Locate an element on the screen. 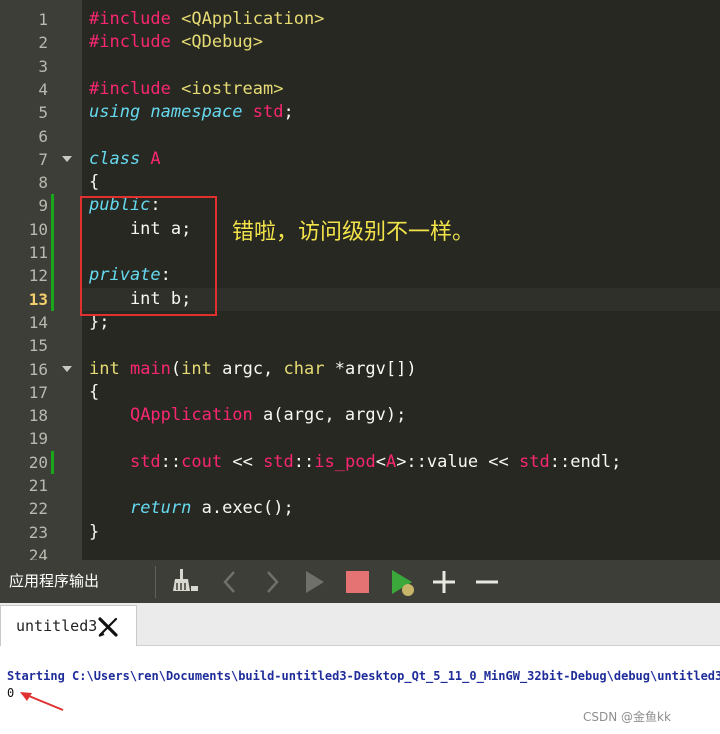  code-text: #include <QApplication> is located at coordinates (207, 19).